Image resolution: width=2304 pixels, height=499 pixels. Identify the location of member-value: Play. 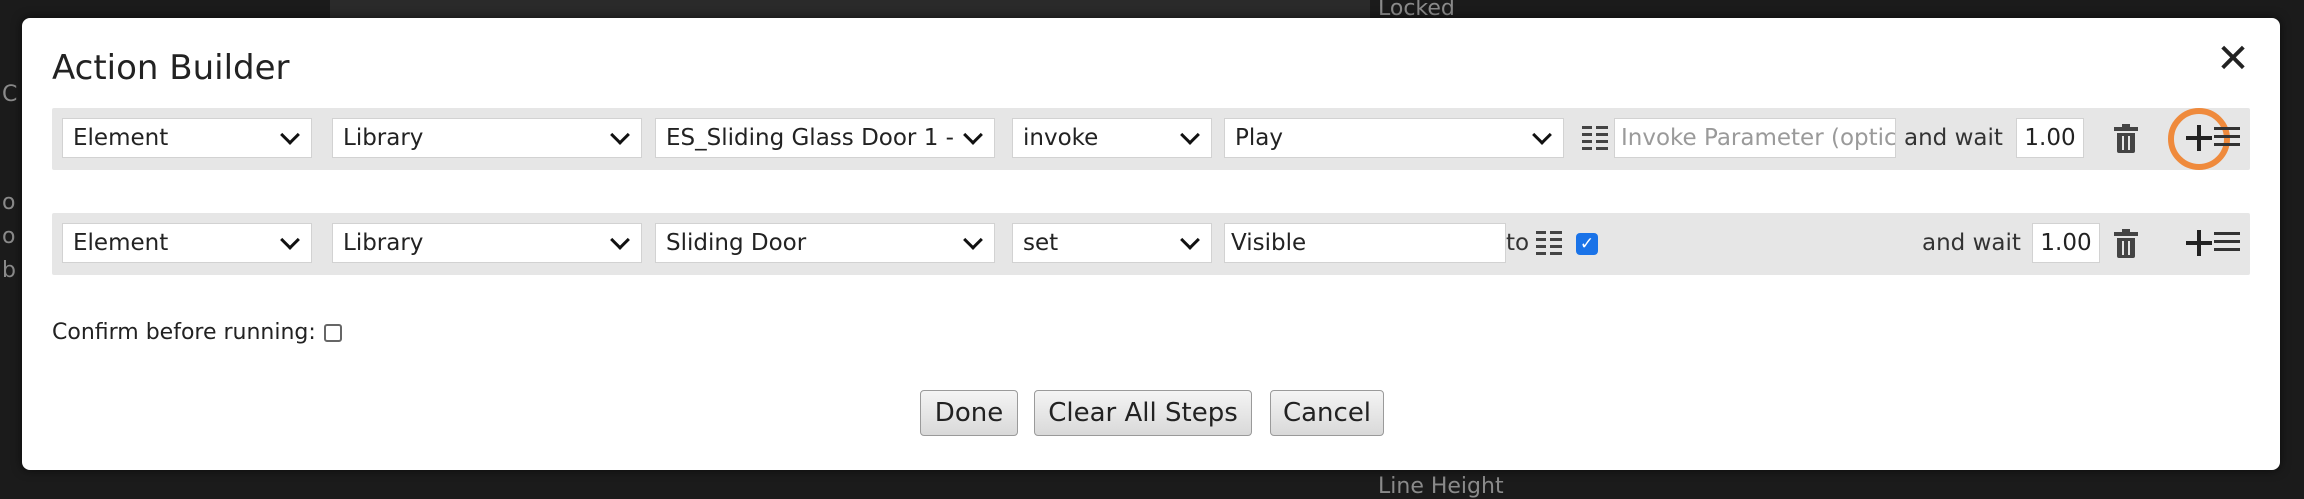
(1259, 138).